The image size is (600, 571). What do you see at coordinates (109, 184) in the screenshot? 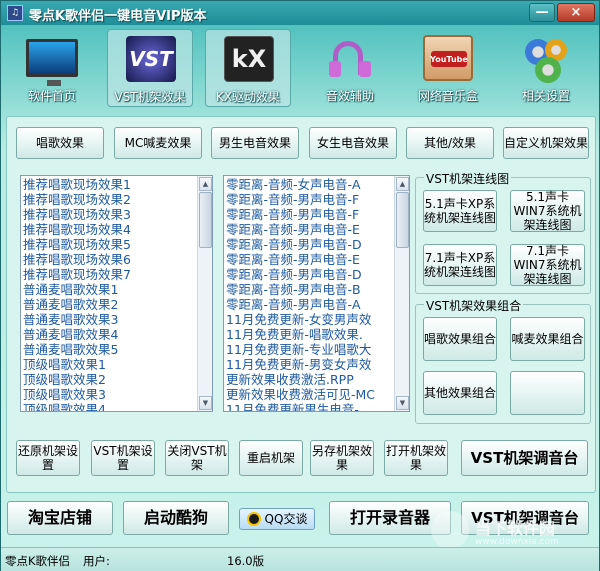
I see `list-item: 推荐唱歌现场效果1` at bounding box center [109, 184].